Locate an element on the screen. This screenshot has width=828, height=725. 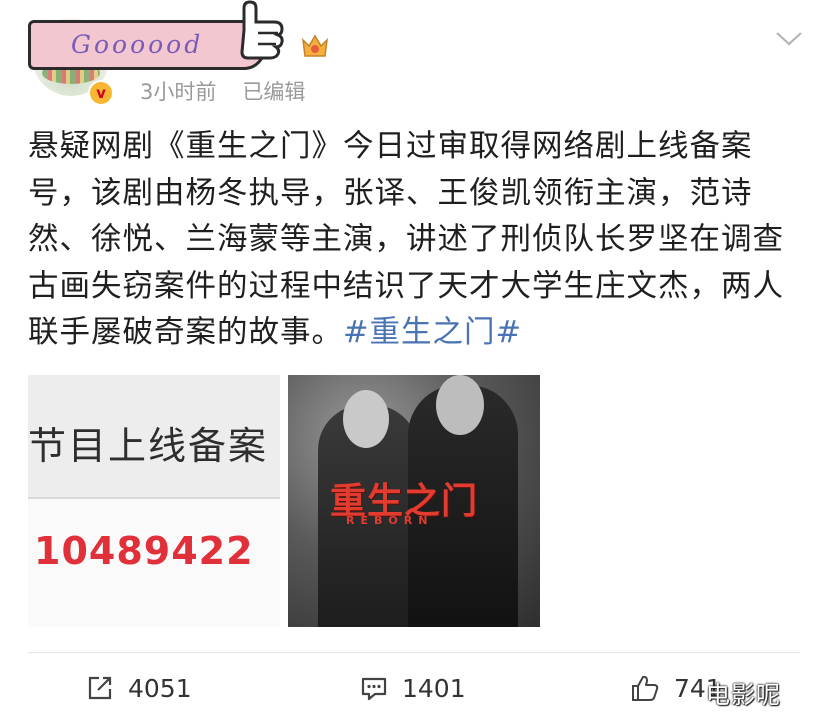
comment-count: 1401 is located at coordinates (434, 688).